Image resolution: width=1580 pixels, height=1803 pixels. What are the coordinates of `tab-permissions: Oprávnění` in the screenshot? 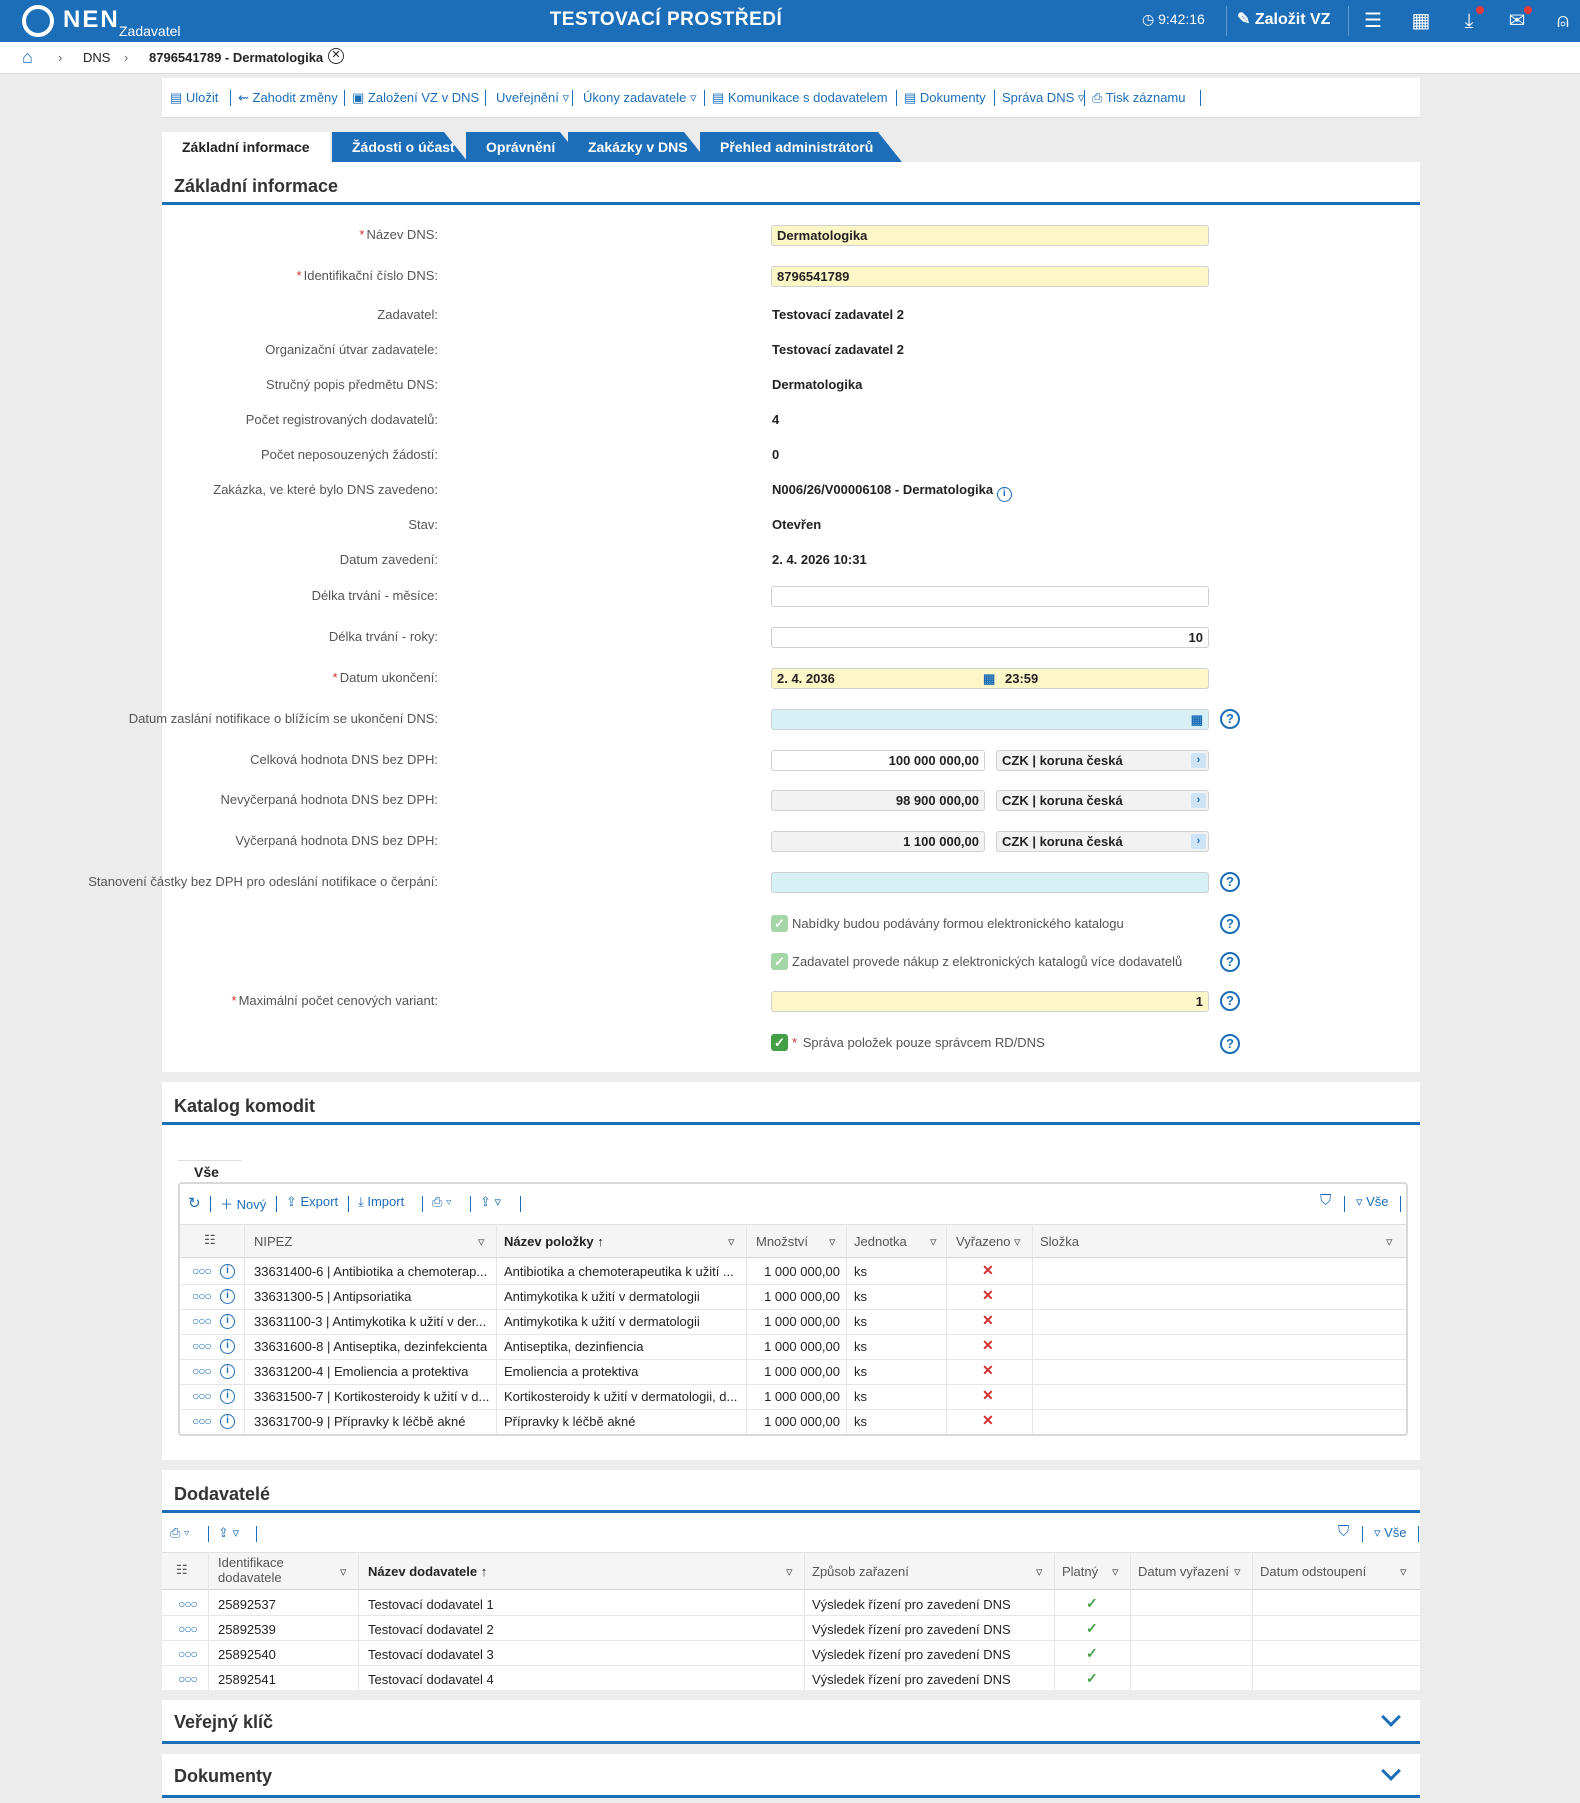 It's located at (525, 147).